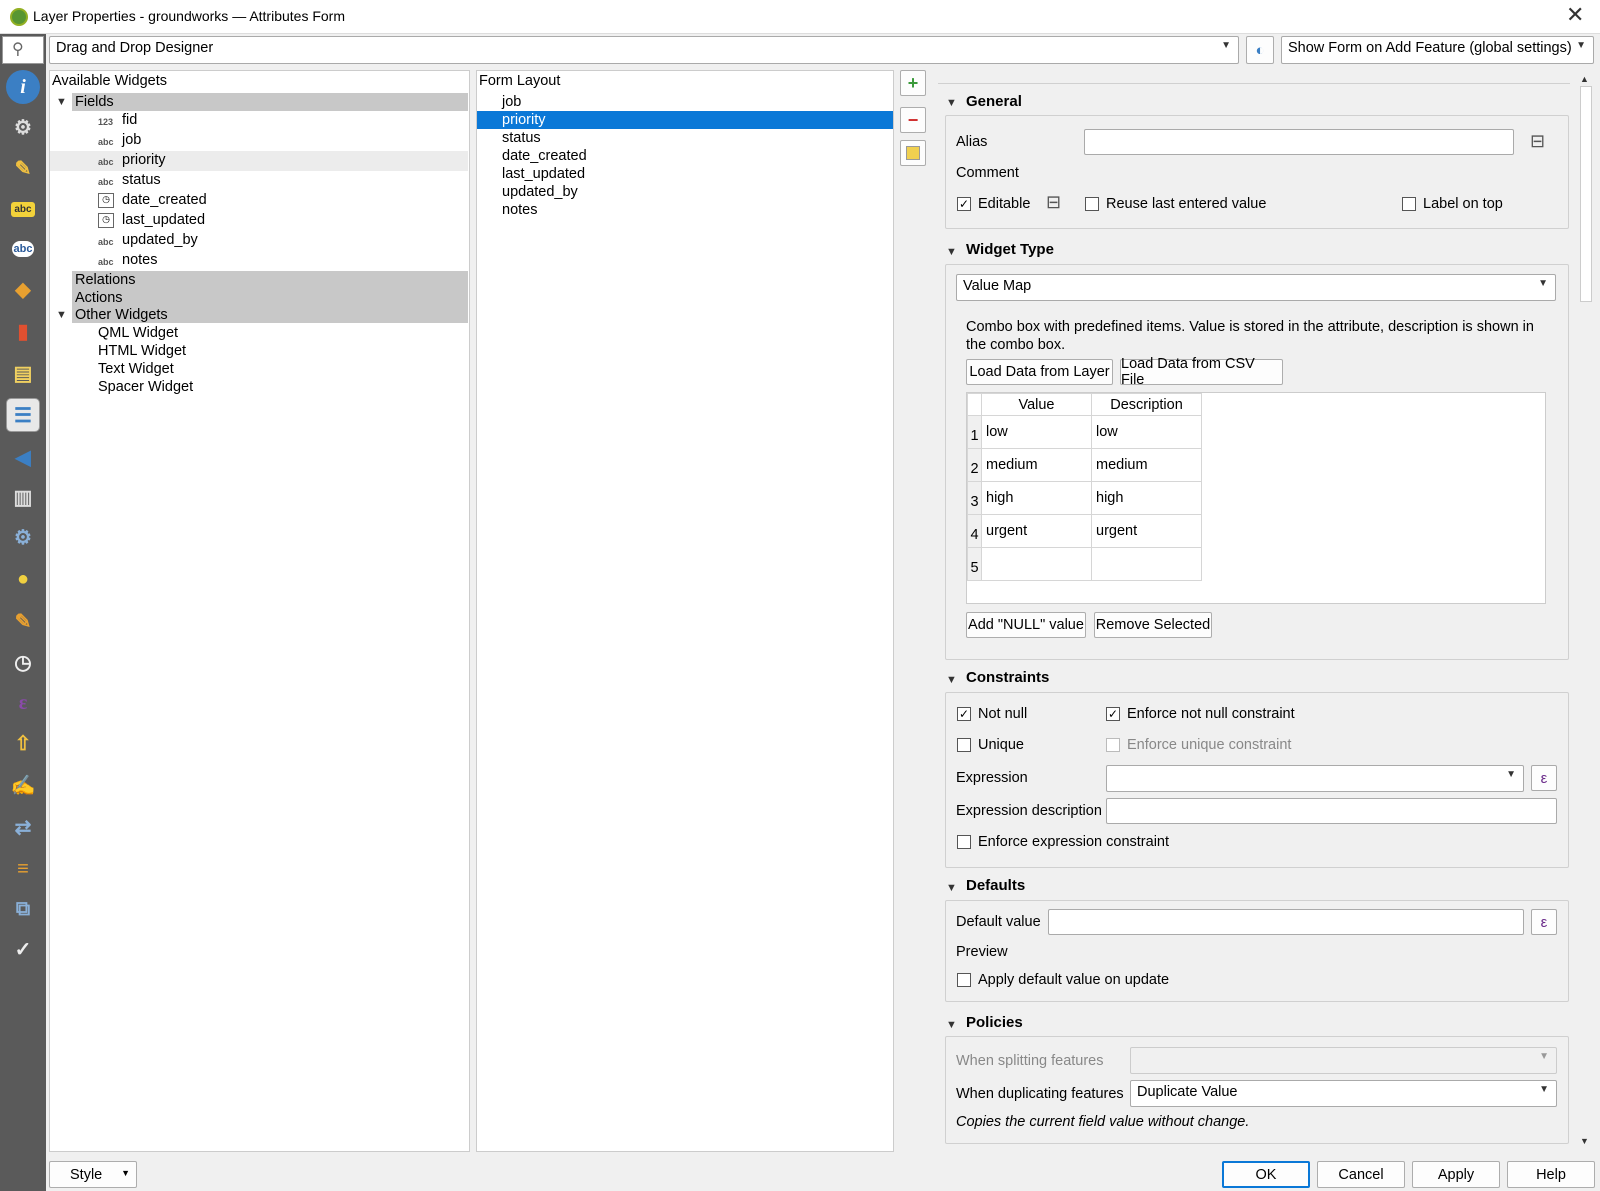 This screenshot has width=1600, height=1191. I want to click on default-value-input, so click(1286, 922).